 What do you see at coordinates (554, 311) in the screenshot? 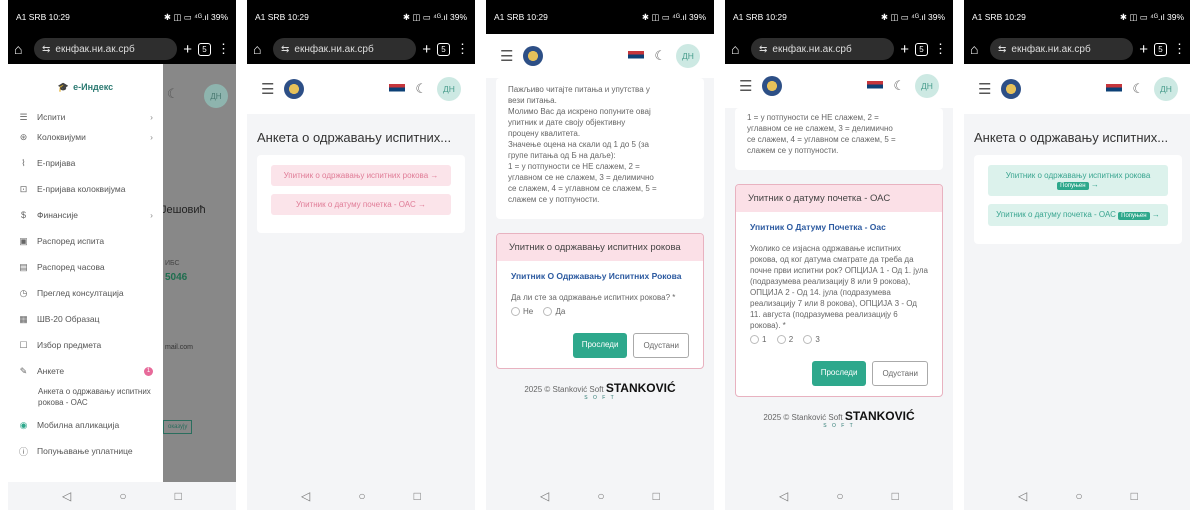
I see `radio-yes: Да` at bounding box center [554, 311].